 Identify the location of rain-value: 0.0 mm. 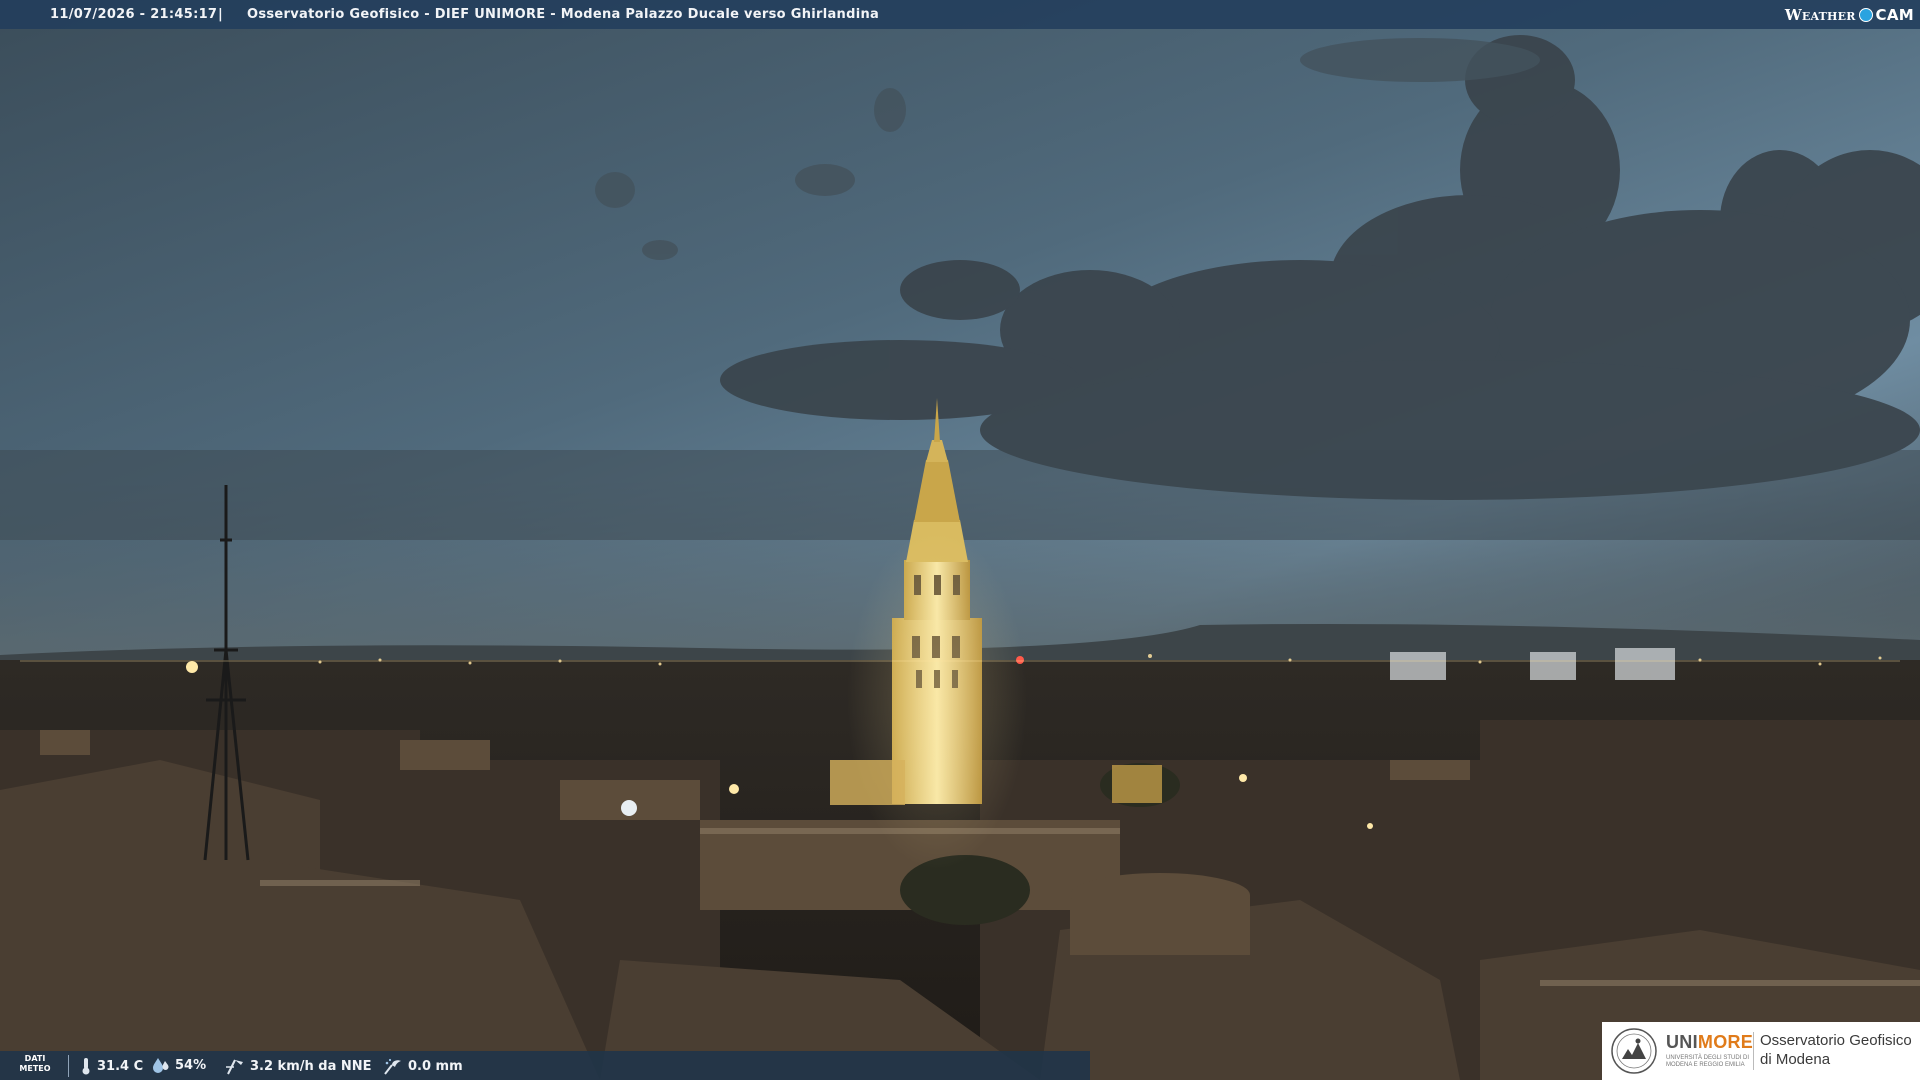
(435, 1066).